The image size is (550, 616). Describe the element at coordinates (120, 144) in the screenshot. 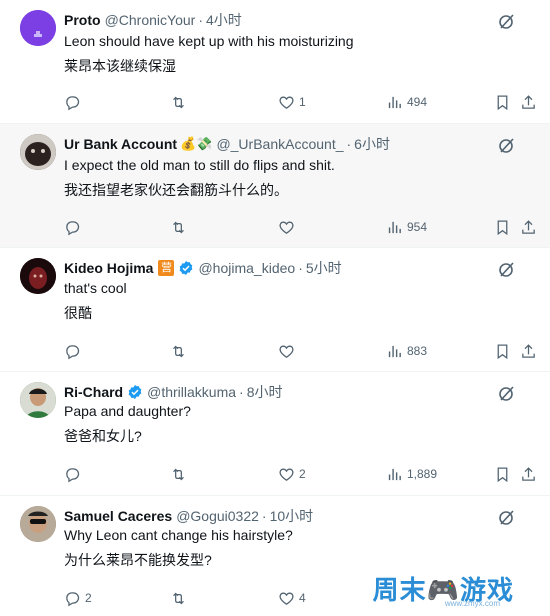

I see `display-name: Ur Bank Account` at that location.